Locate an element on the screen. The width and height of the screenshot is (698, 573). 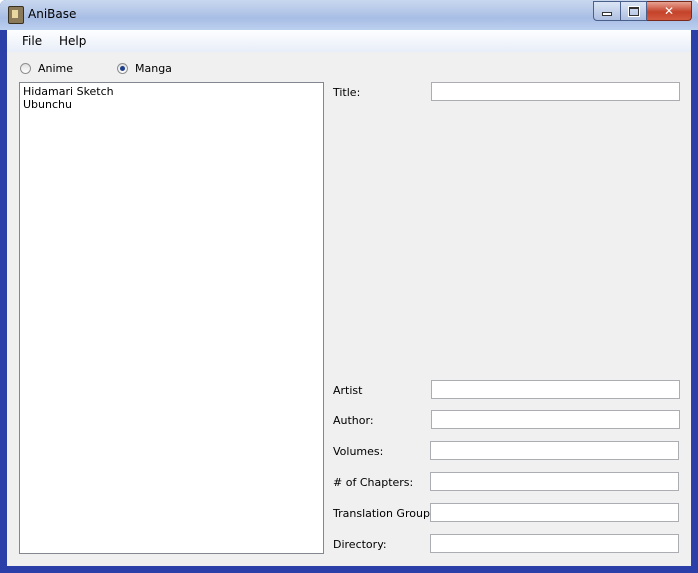
volumes-field is located at coordinates (554, 450).